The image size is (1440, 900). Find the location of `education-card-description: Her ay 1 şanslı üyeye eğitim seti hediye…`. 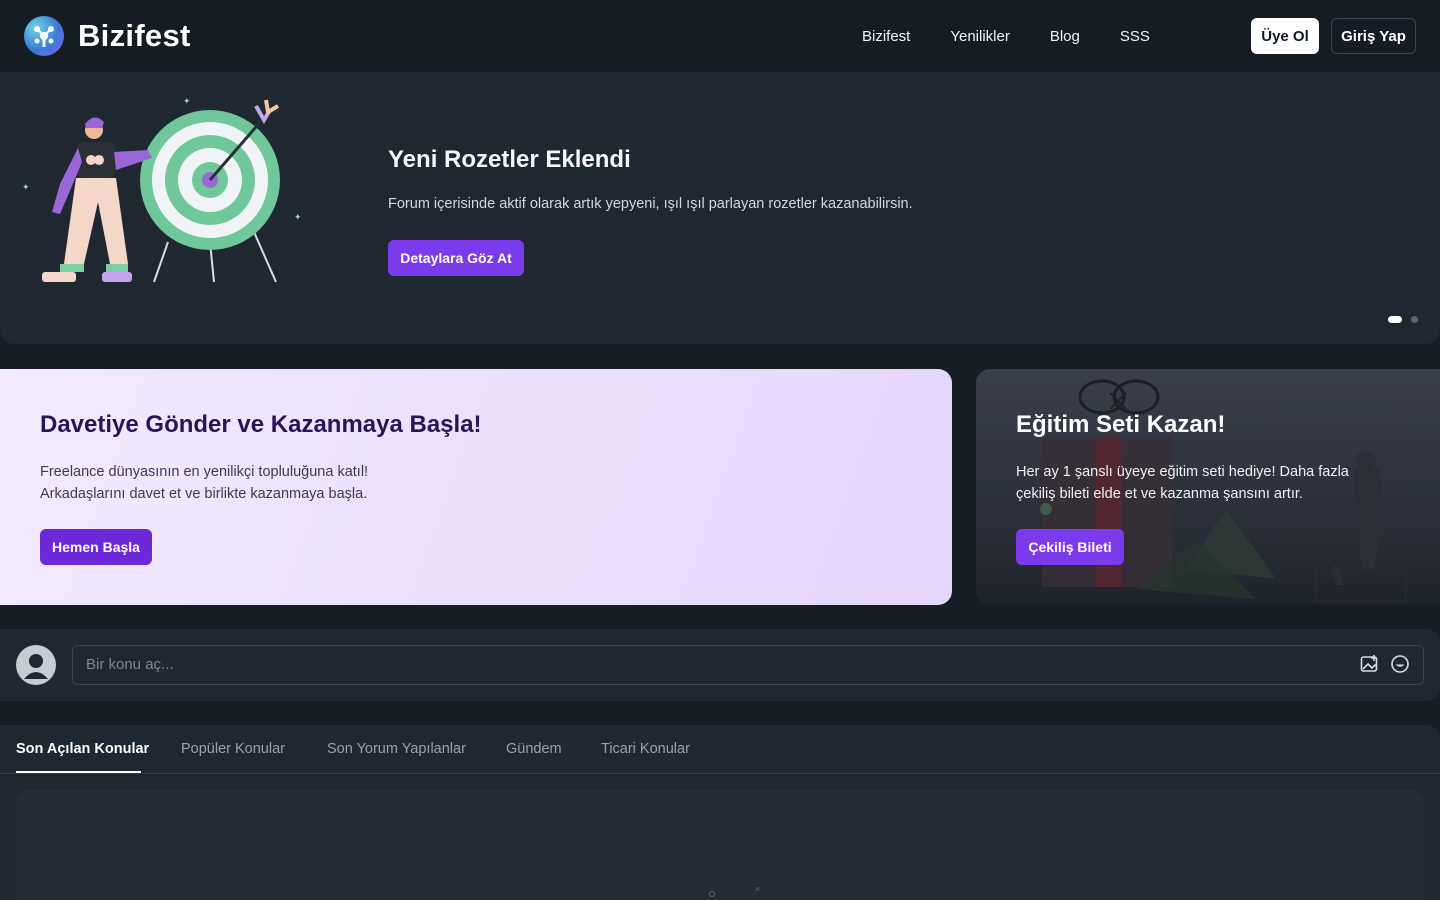

education-card-description: Her ay 1 şanslı üyeye eğitim seti hediye… is located at coordinates (1182, 483).